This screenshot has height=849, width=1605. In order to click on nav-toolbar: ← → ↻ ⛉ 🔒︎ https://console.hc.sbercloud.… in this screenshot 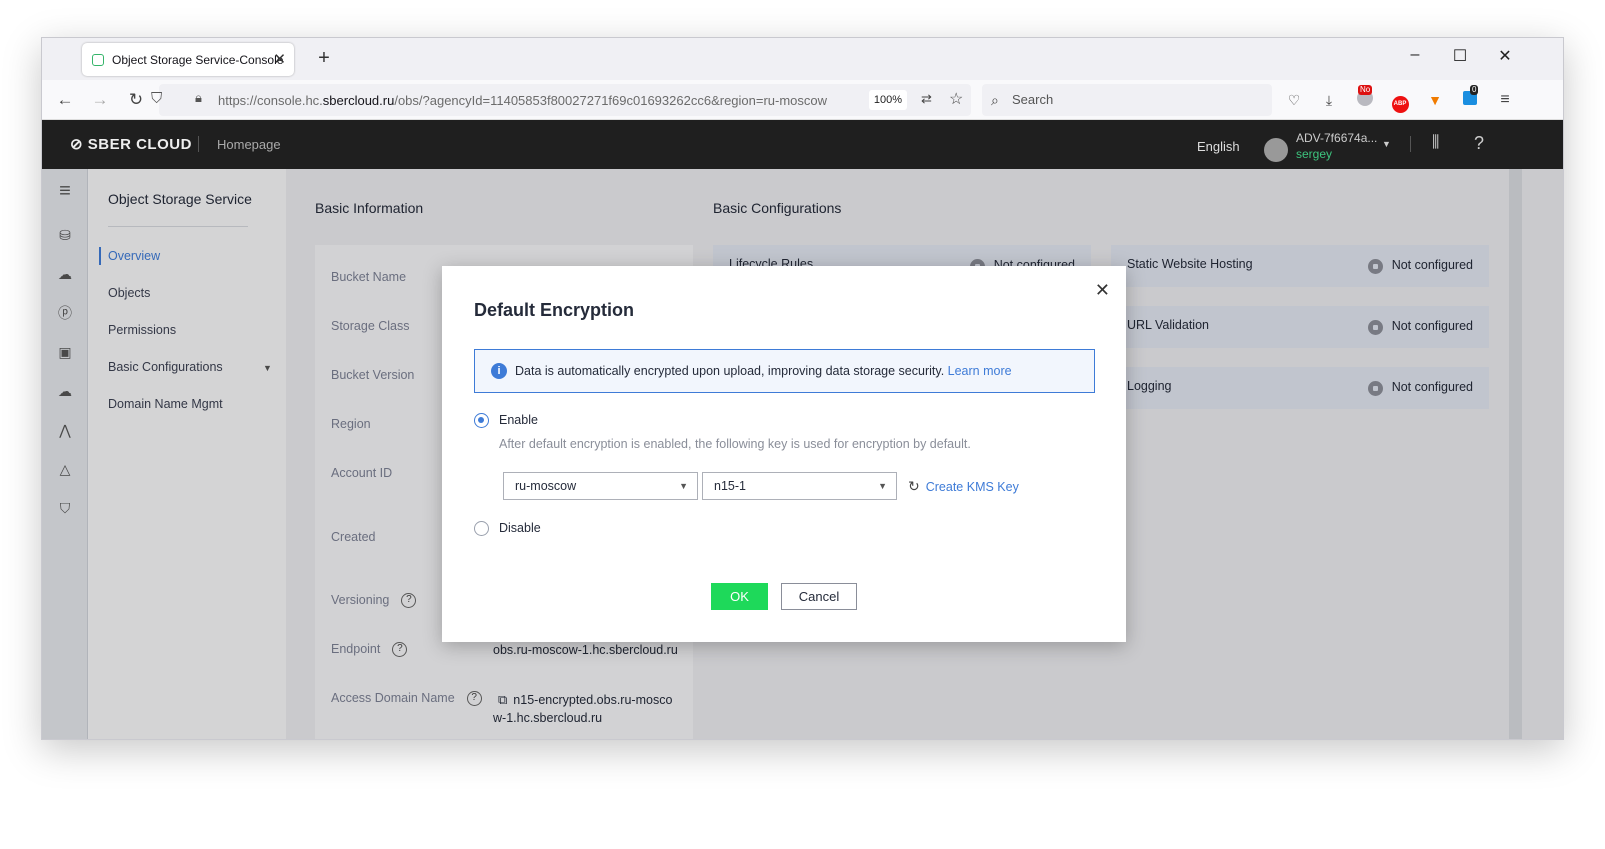, I will do `click(802, 100)`.